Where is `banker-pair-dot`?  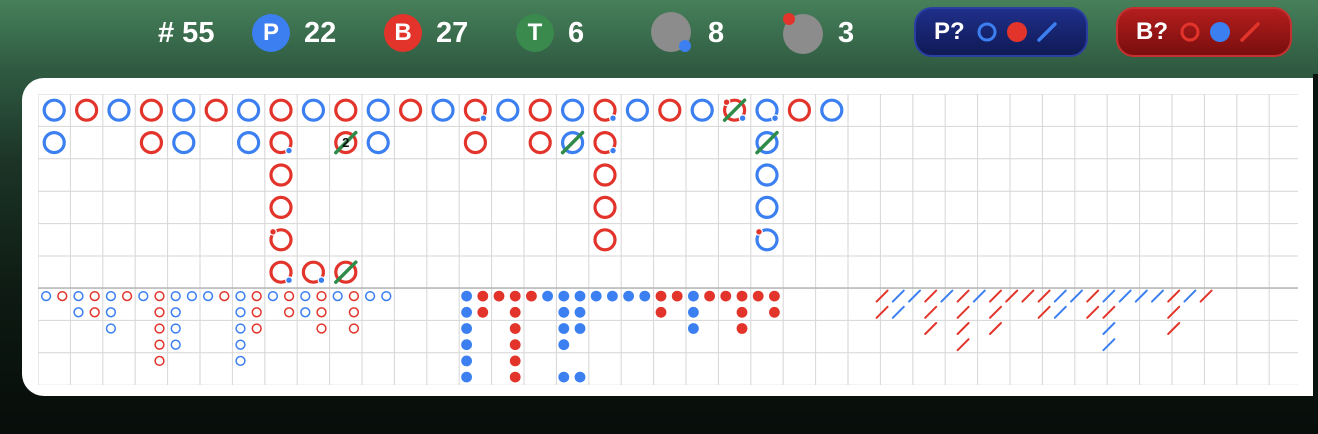
banker-pair-dot is located at coordinates (726, 102).